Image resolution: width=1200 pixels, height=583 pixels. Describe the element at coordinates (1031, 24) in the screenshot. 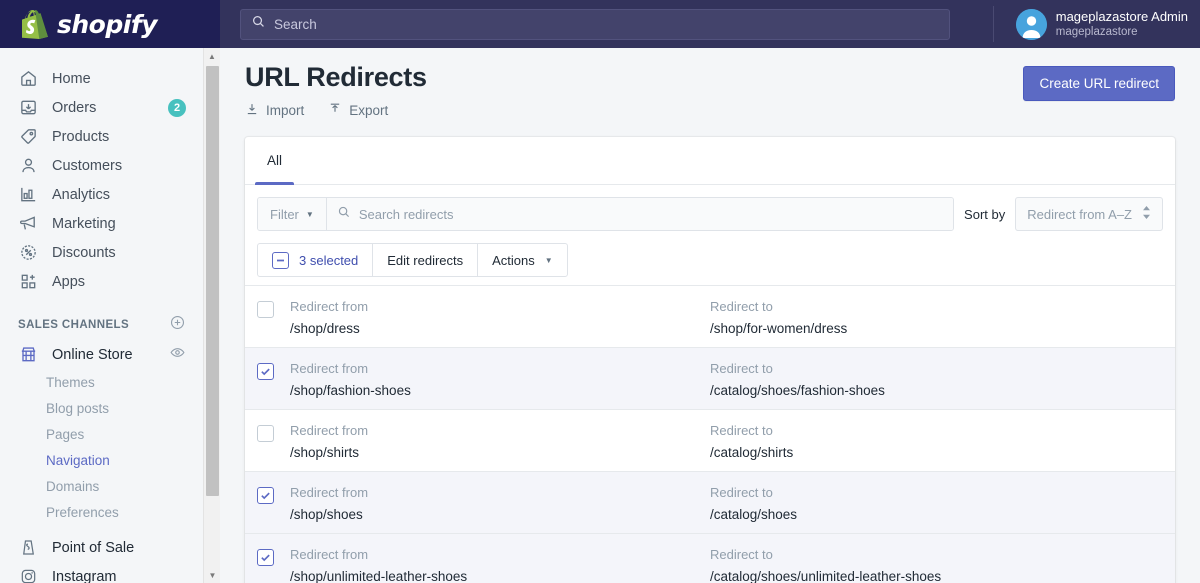

I see `user-avatar-icon` at that location.